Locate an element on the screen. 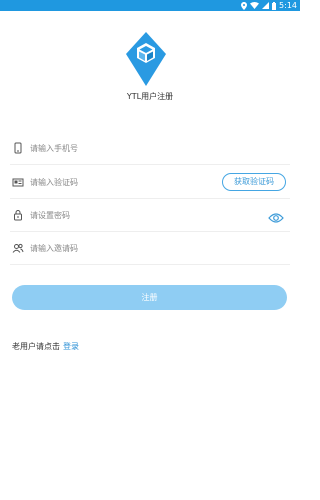  wifi-icon is located at coordinates (255, 5).